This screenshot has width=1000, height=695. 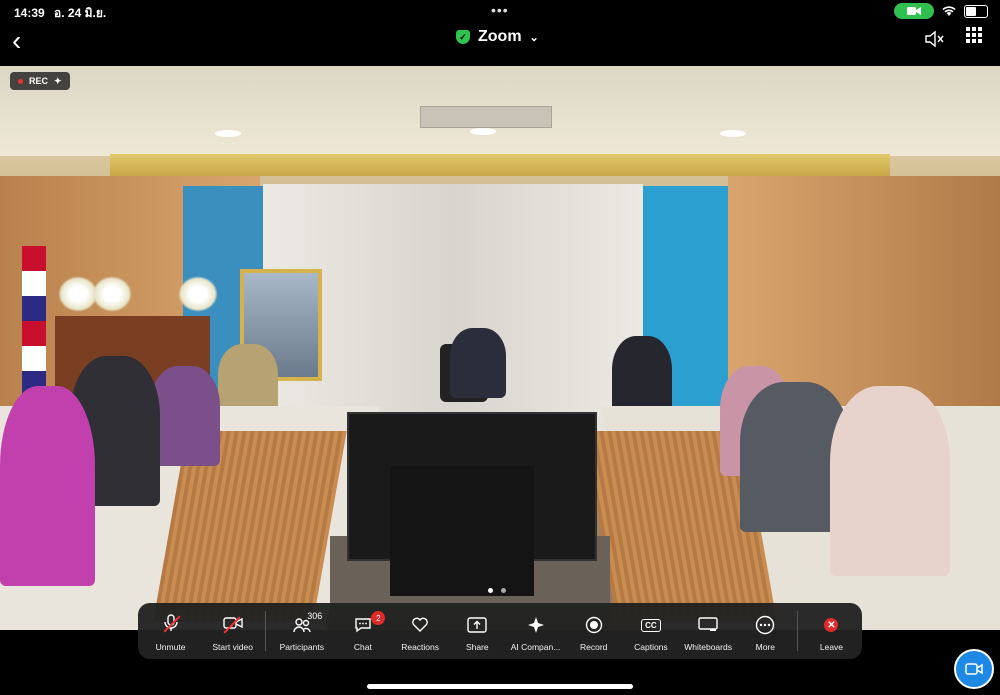 I want to click on heart-icon, so click(x=420, y=625).